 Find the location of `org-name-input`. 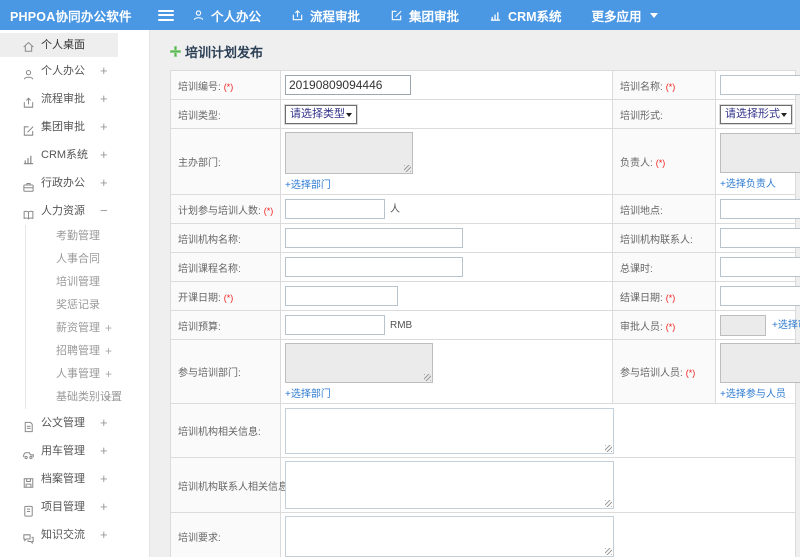

org-name-input is located at coordinates (374, 238).